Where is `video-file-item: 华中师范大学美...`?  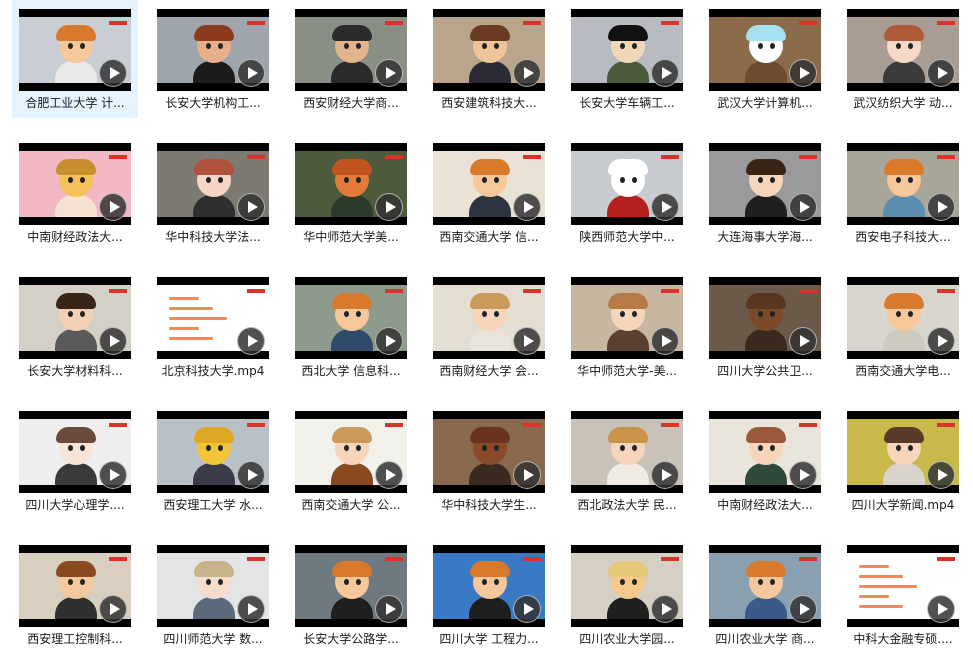
video-file-item: 华中师范大学美... is located at coordinates (351, 193).